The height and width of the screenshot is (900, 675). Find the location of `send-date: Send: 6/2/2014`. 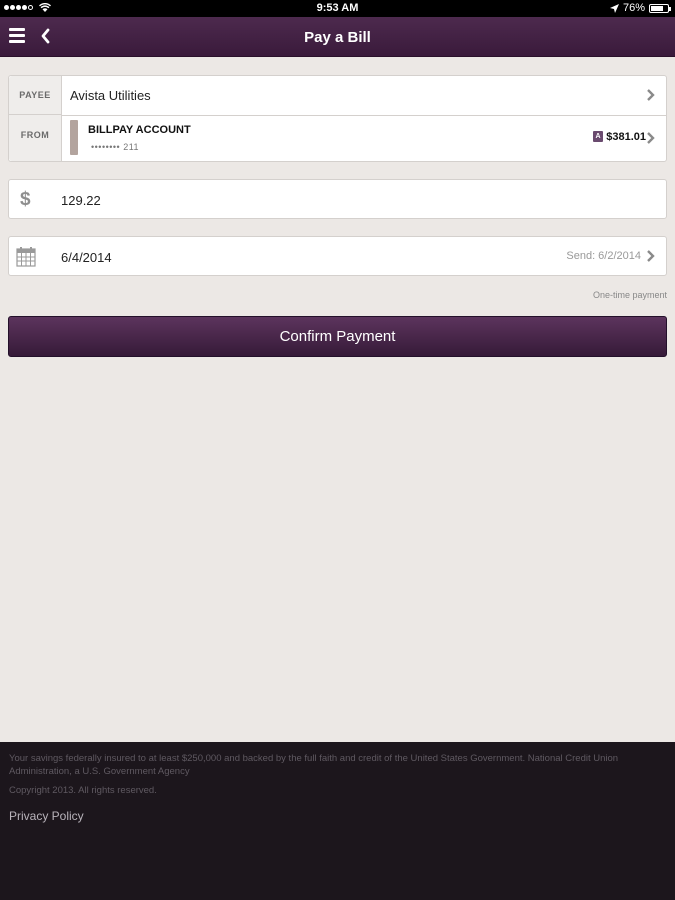

send-date: Send: 6/2/2014 is located at coordinates (603, 256).